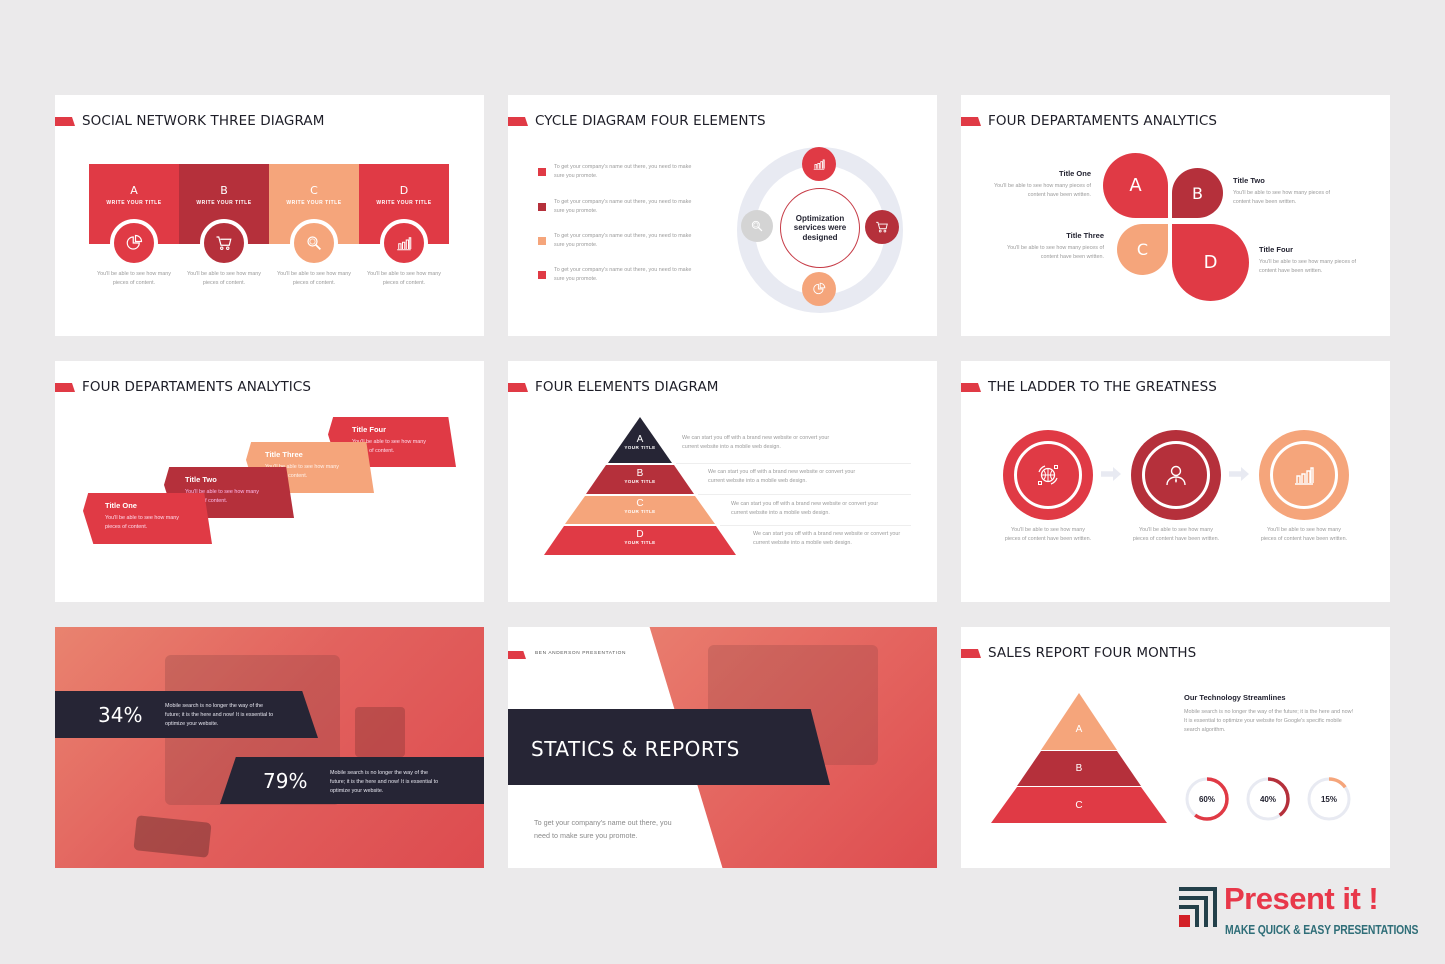 The width and height of the screenshot is (1445, 964). What do you see at coordinates (627, 387) in the screenshot?
I see `slide-title: FOUR ELEMENTS DIAGRAM` at bounding box center [627, 387].